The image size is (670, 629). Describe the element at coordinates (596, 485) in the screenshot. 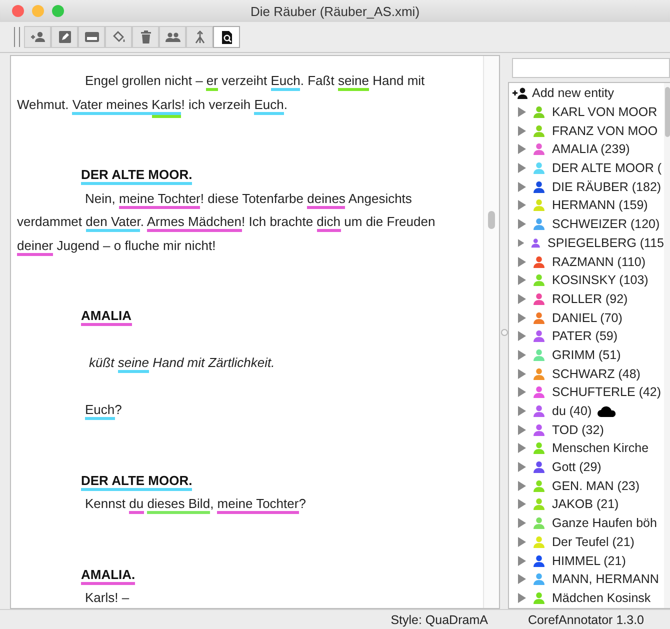

I see `entity-label: GEN. MAN (23)` at that location.